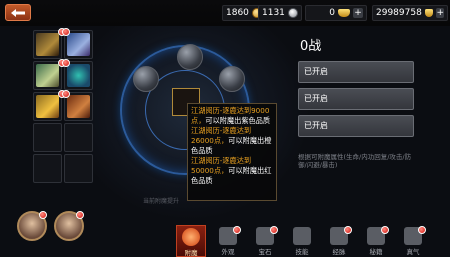 The width and height of the screenshot is (450, 257). I want to click on tab-qi: 真气, so click(413, 241).